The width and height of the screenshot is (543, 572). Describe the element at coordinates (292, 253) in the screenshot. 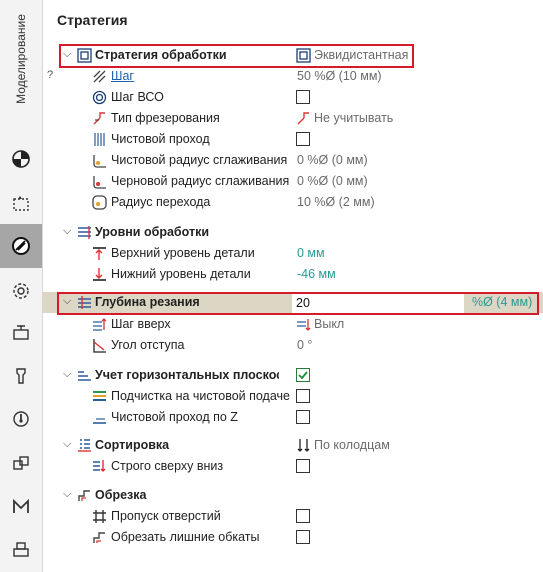

I see `row-top-level: Верхний уровень детали 0 мм` at that location.